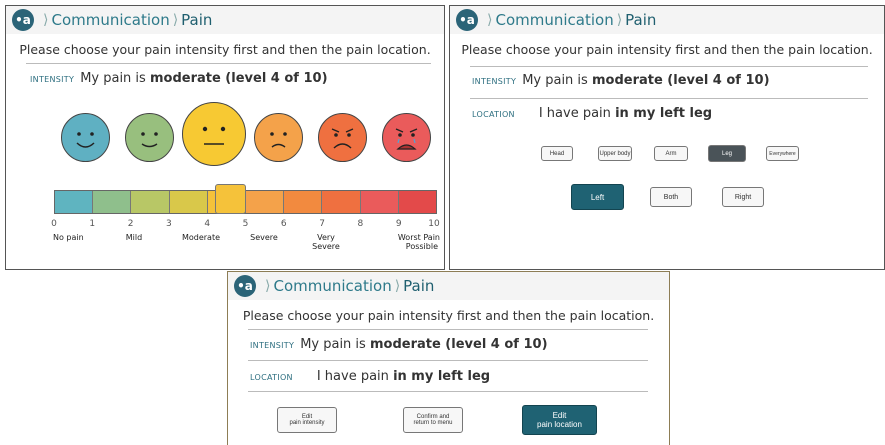  I want to click on edit-pain-intensity-button: Edit pain intensity, so click(307, 420).